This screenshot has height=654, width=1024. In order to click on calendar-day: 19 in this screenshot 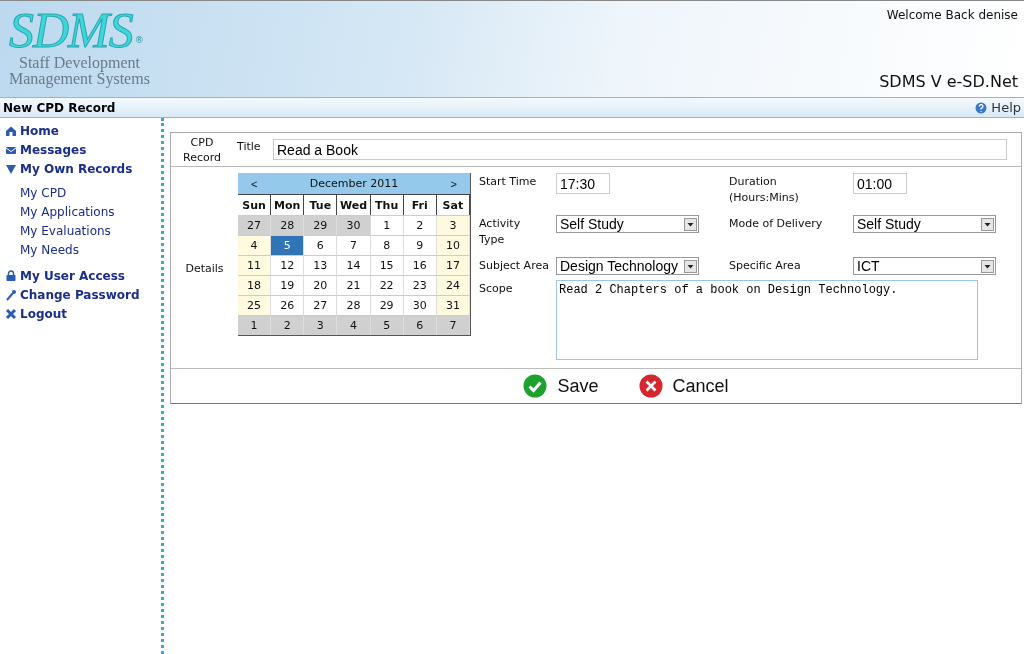, I will do `click(288, 285)`.